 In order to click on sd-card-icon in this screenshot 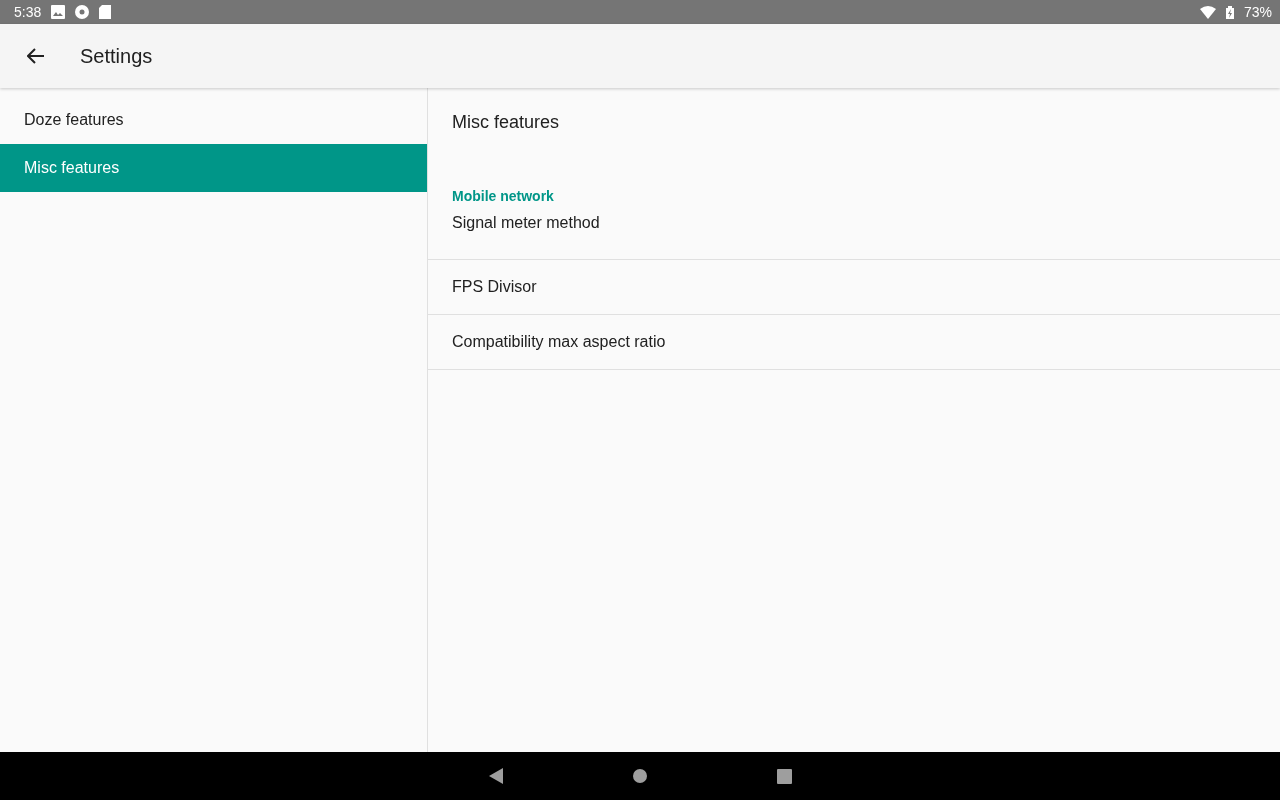, I will do `click(105, 12)`.